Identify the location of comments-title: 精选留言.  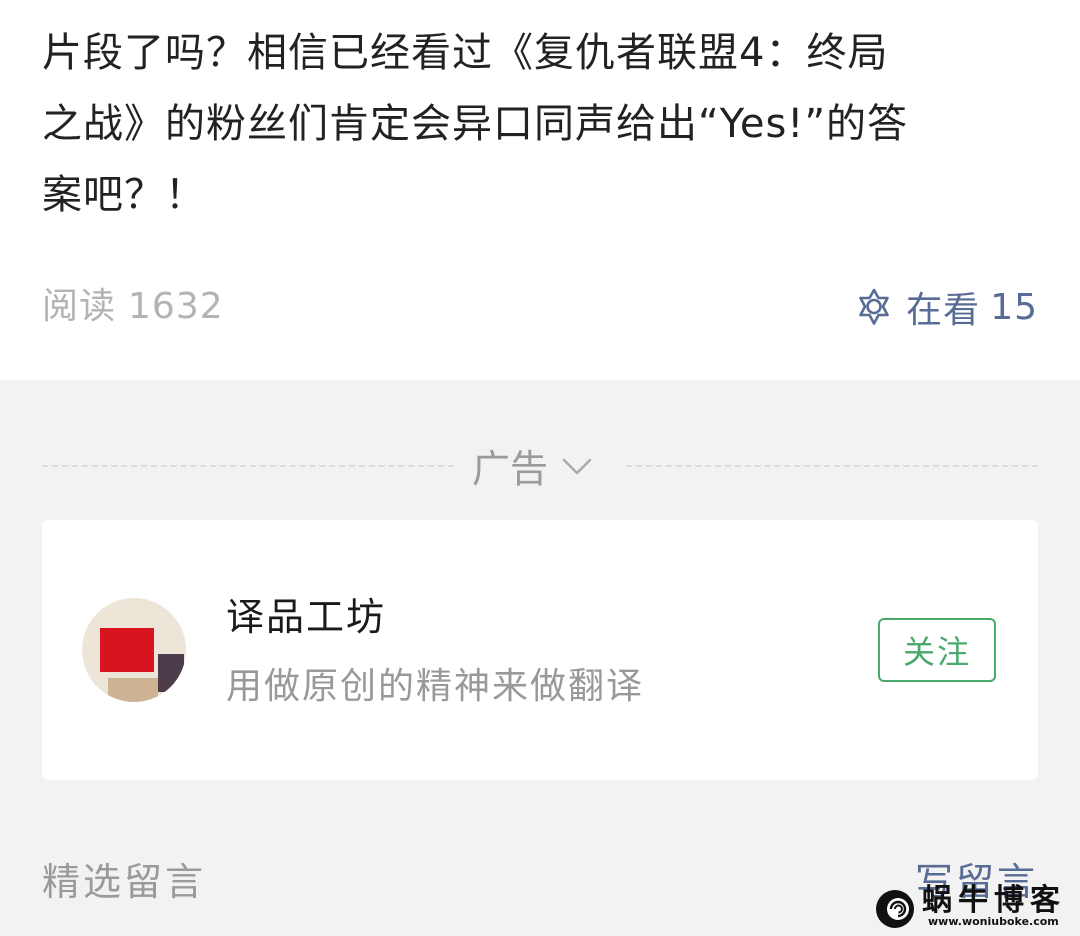
(124, 882).